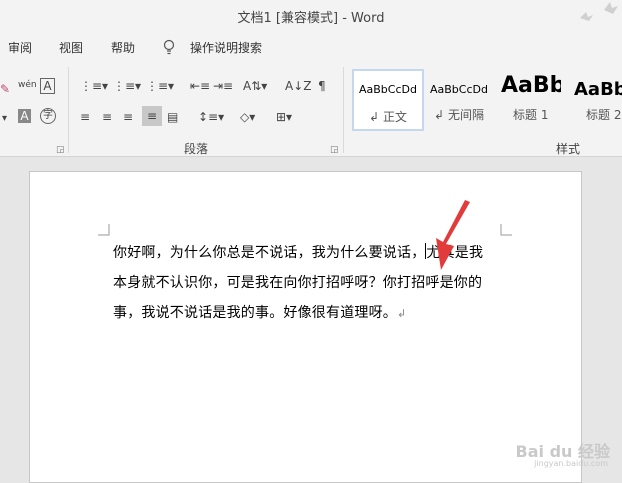  Describe the element at coordinates (298, 283) in the screenshot. I see `text-line: 本身就不认识你，可是我在向你打招呼呀？你打招呼是你的` at that location.